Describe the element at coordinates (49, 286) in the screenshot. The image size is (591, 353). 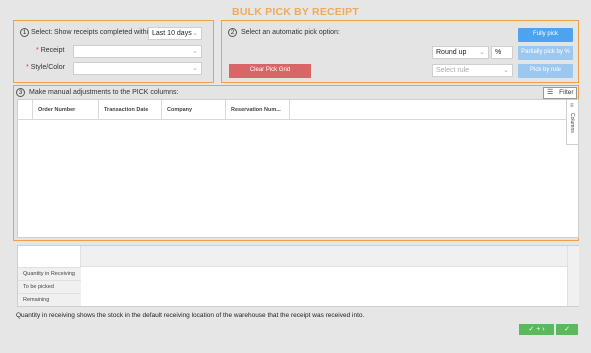
I see `summary-row-to-be-picked: To be picked` at that location.